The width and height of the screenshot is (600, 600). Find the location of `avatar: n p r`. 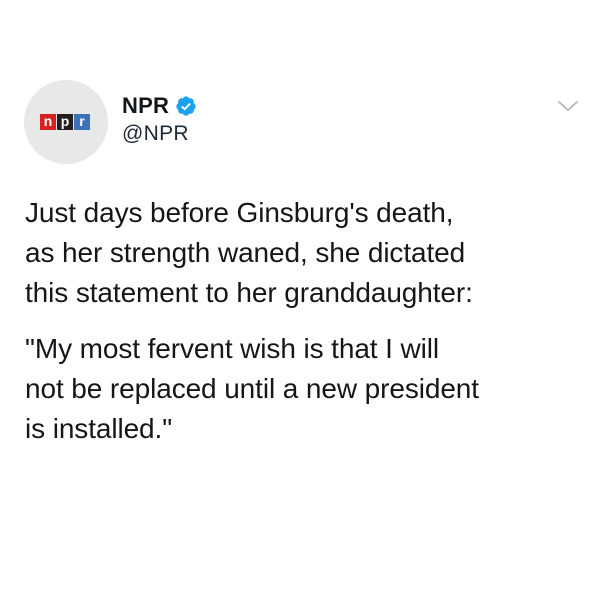

avatar: n p r is located at coordinates (66, 122).